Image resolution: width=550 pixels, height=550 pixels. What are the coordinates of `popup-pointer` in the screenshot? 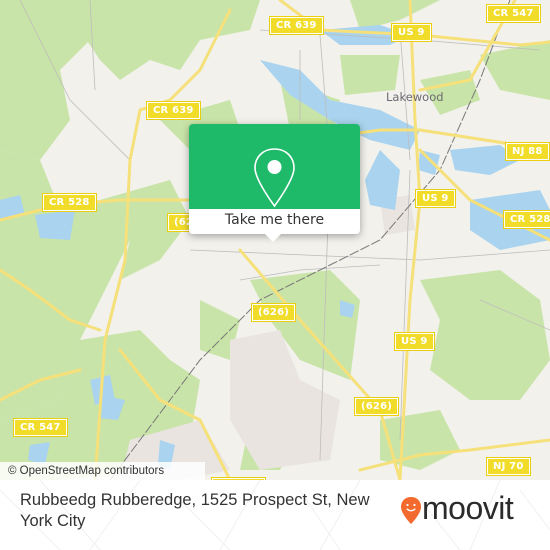 It's located at (273, 238).